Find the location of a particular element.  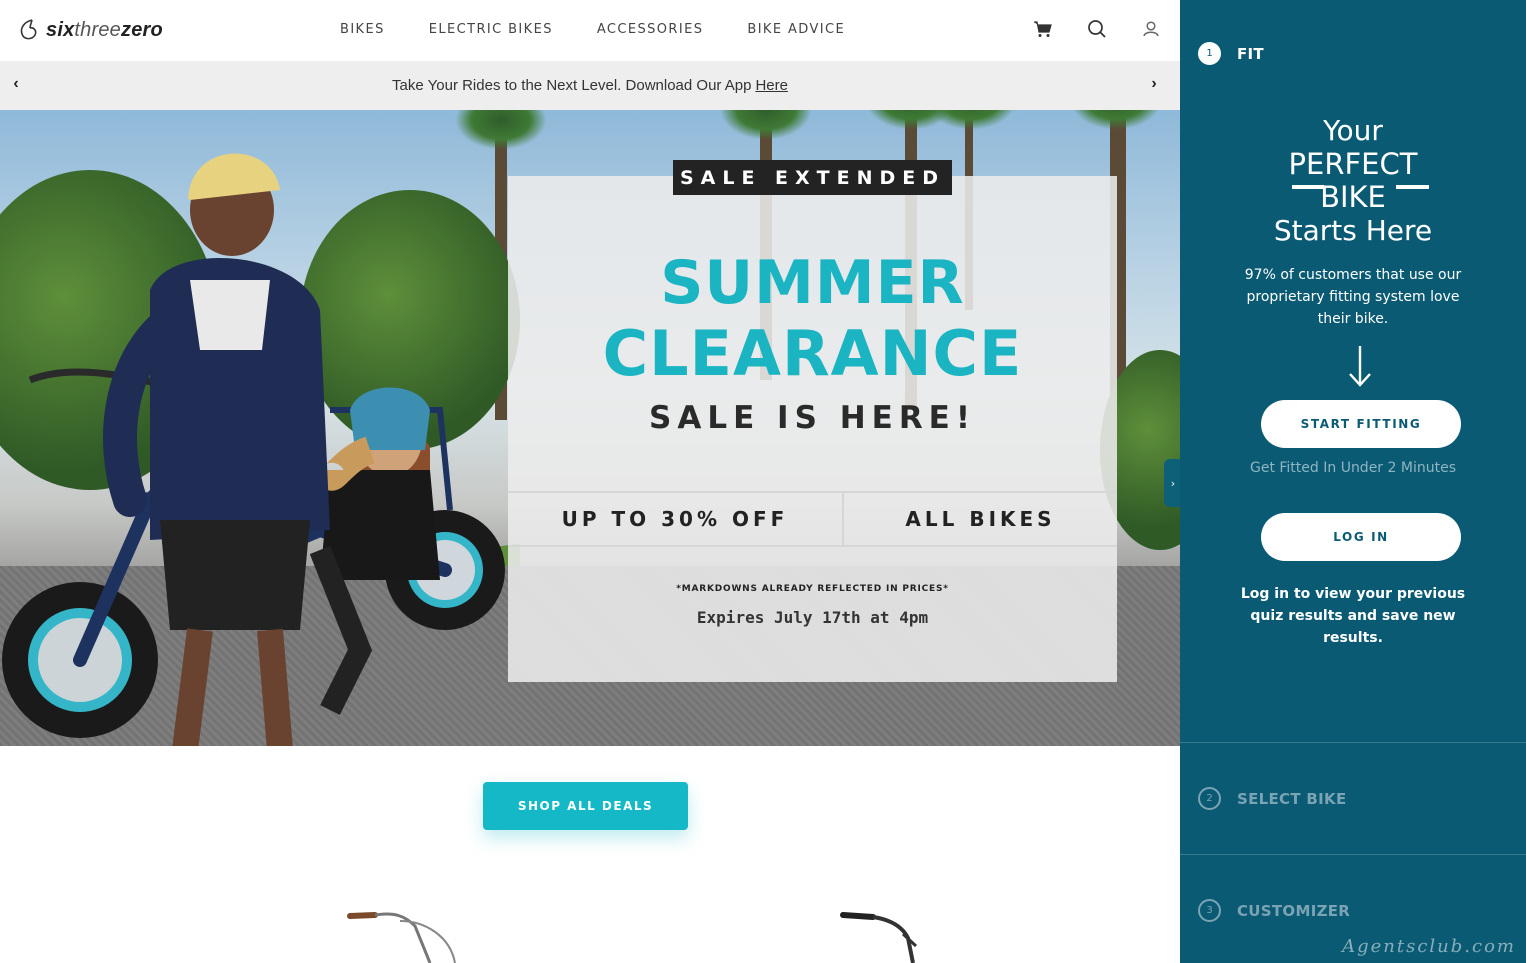

start-fitting-button: START FITTING is located at coordinates (1361, 424).